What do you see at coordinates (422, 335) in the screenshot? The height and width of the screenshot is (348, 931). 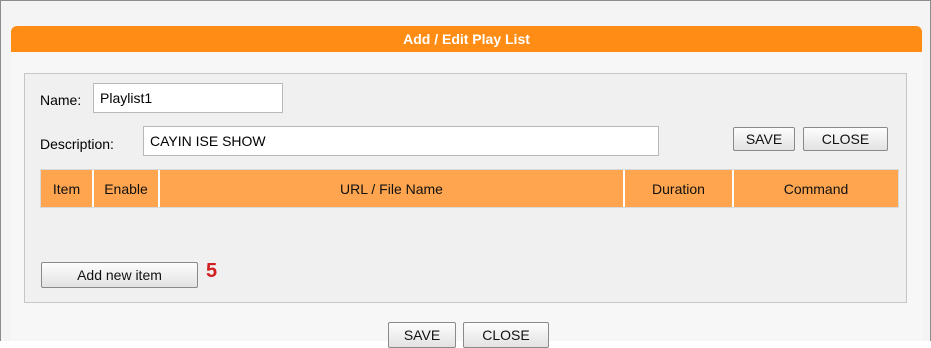 I see `footer-save-button: SAVE` at bounding box center [422, 335].